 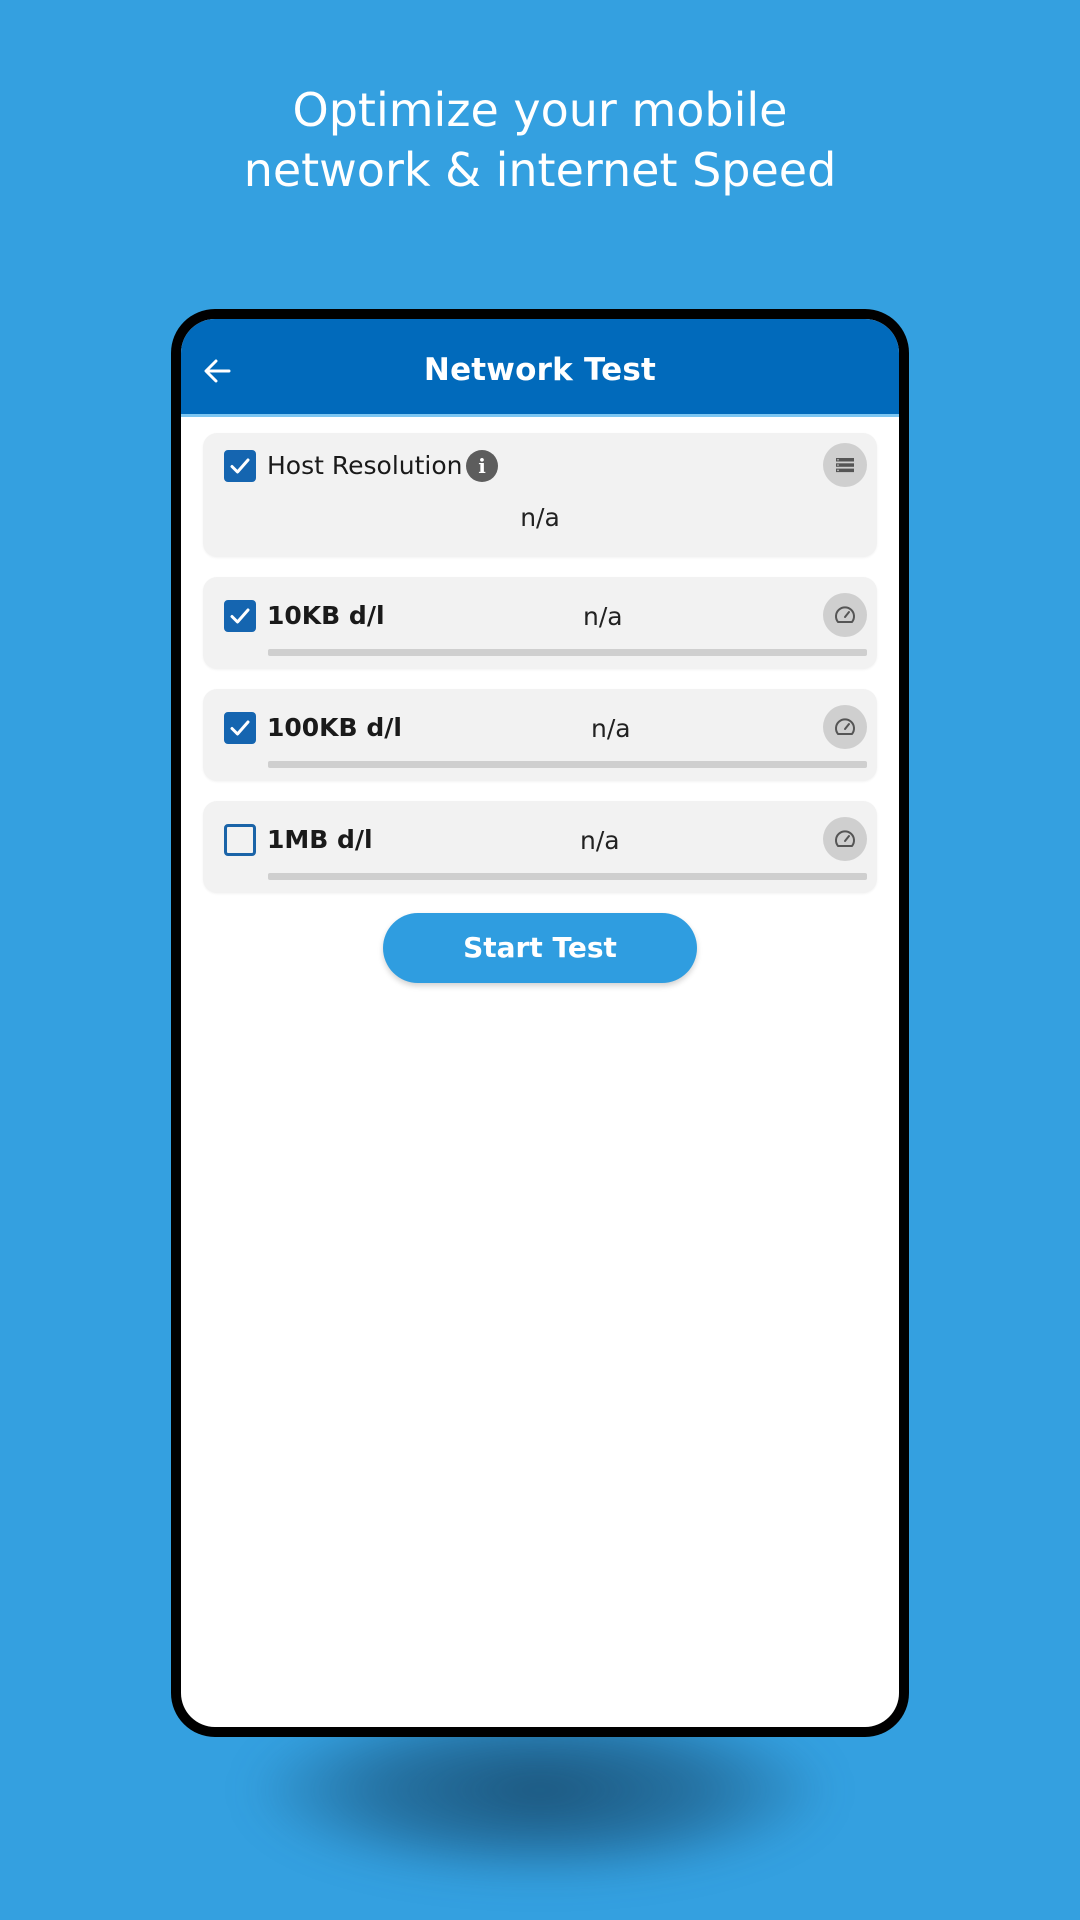 I want to click on list-icon, so click(x=845, y=465).